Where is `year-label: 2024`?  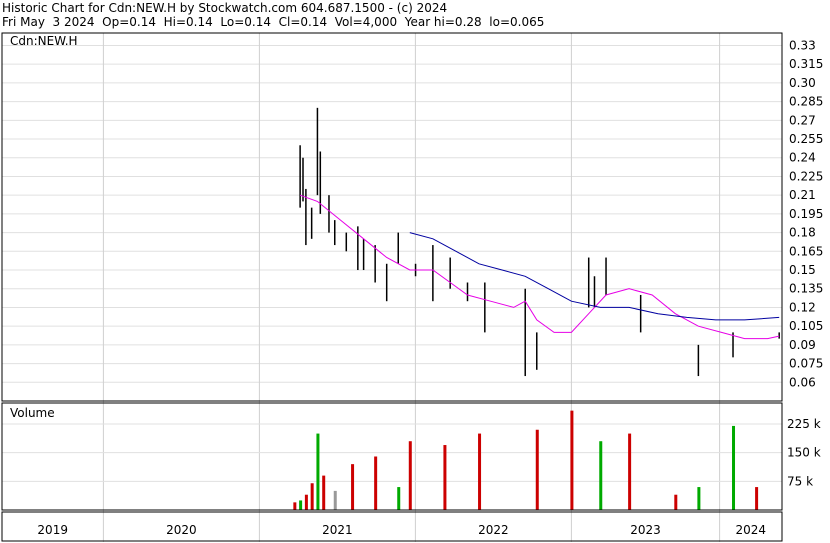
year-label: 2024 is located at coordinates (751, 530).